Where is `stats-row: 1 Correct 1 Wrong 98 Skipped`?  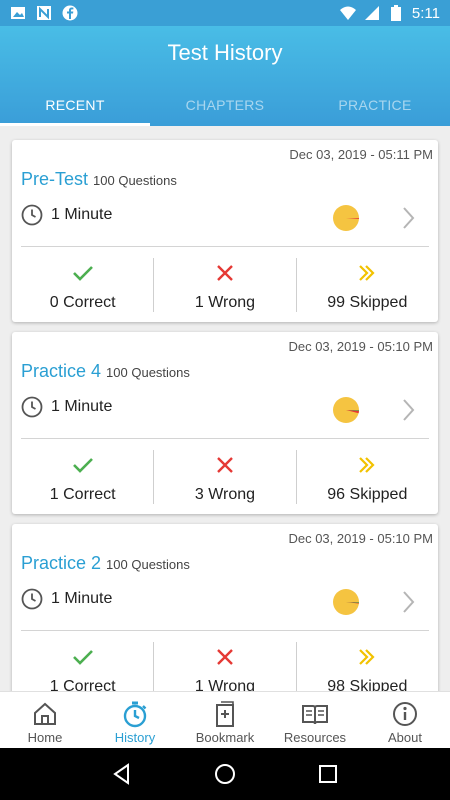
stats-row: 1 Correct 1 Wrong 98 Skipped is located at coordinates (225, 666).